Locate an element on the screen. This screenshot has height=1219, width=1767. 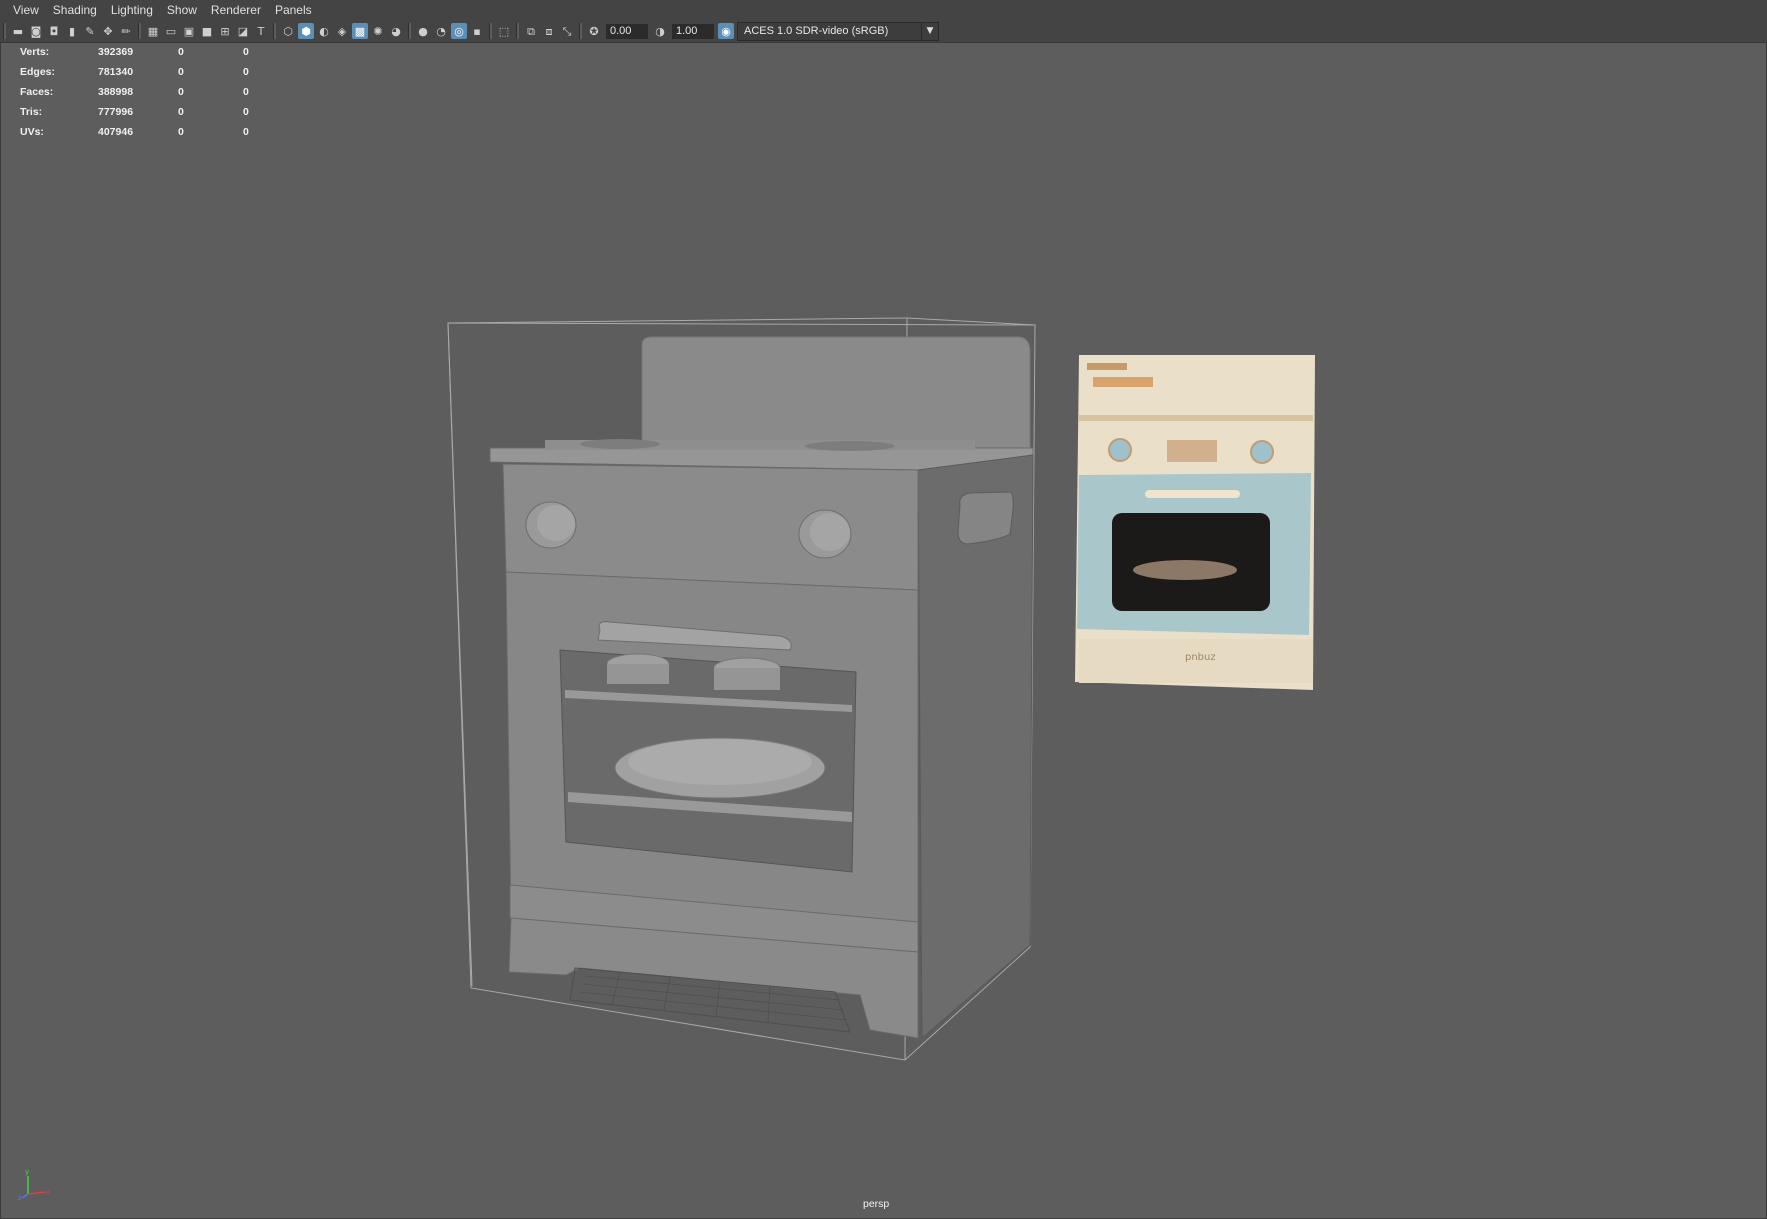
reference-cooktop-edge is located at coordinates (1196, 418).